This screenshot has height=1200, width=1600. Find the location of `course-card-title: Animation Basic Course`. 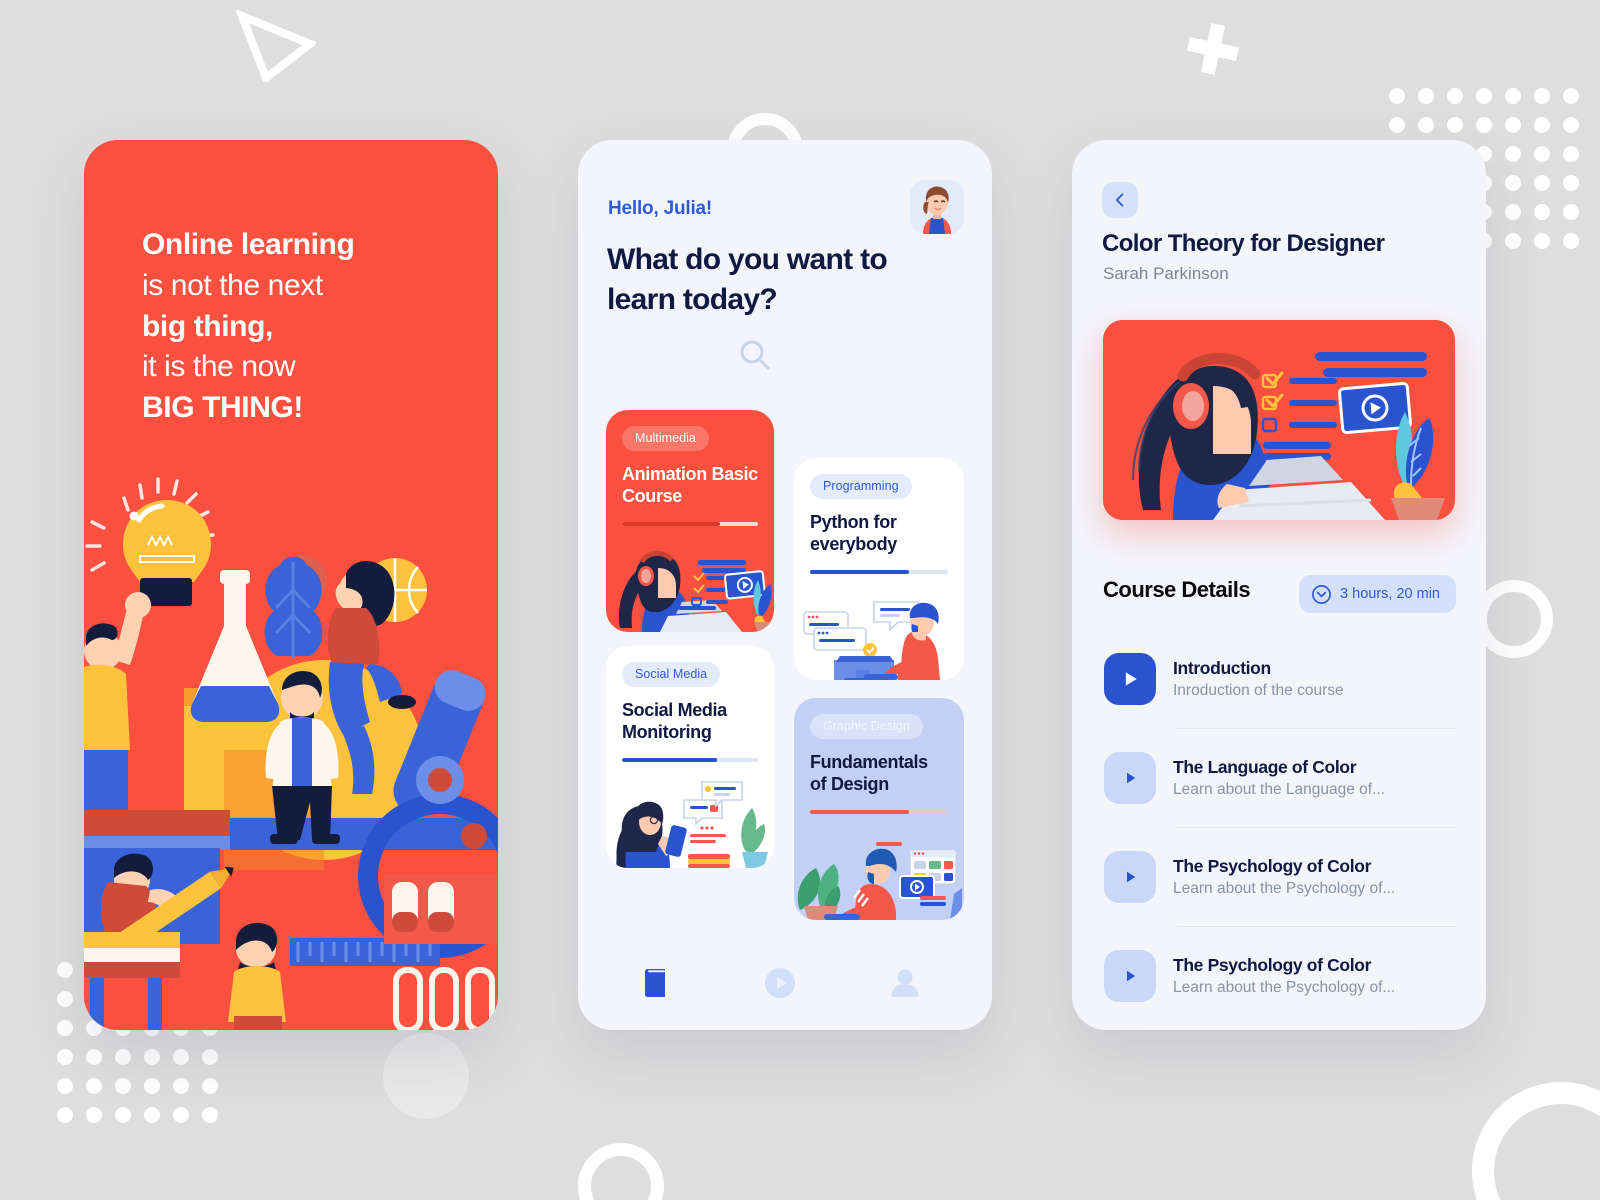

course-card-title: Animation Basic Course is located at coordinates (690, 485).